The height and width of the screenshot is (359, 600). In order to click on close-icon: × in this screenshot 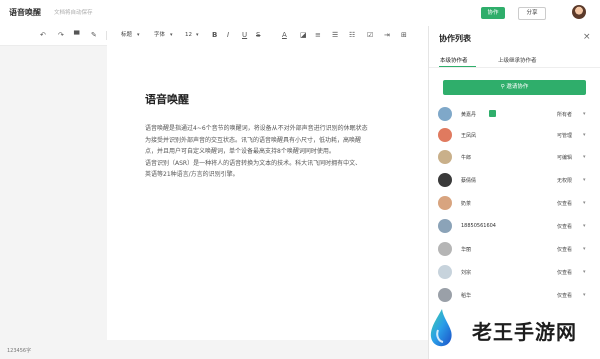, I will do `click(587, 37)`.